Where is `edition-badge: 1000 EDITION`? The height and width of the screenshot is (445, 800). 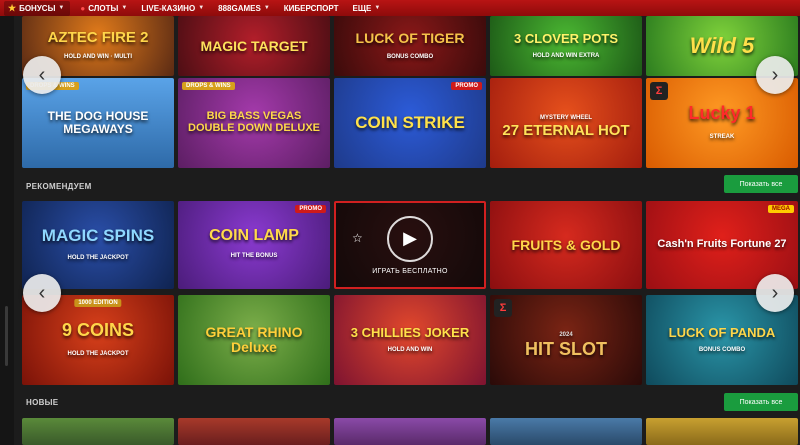
edition-badge: 1000 EDITION is located at coordinates (98, 303).